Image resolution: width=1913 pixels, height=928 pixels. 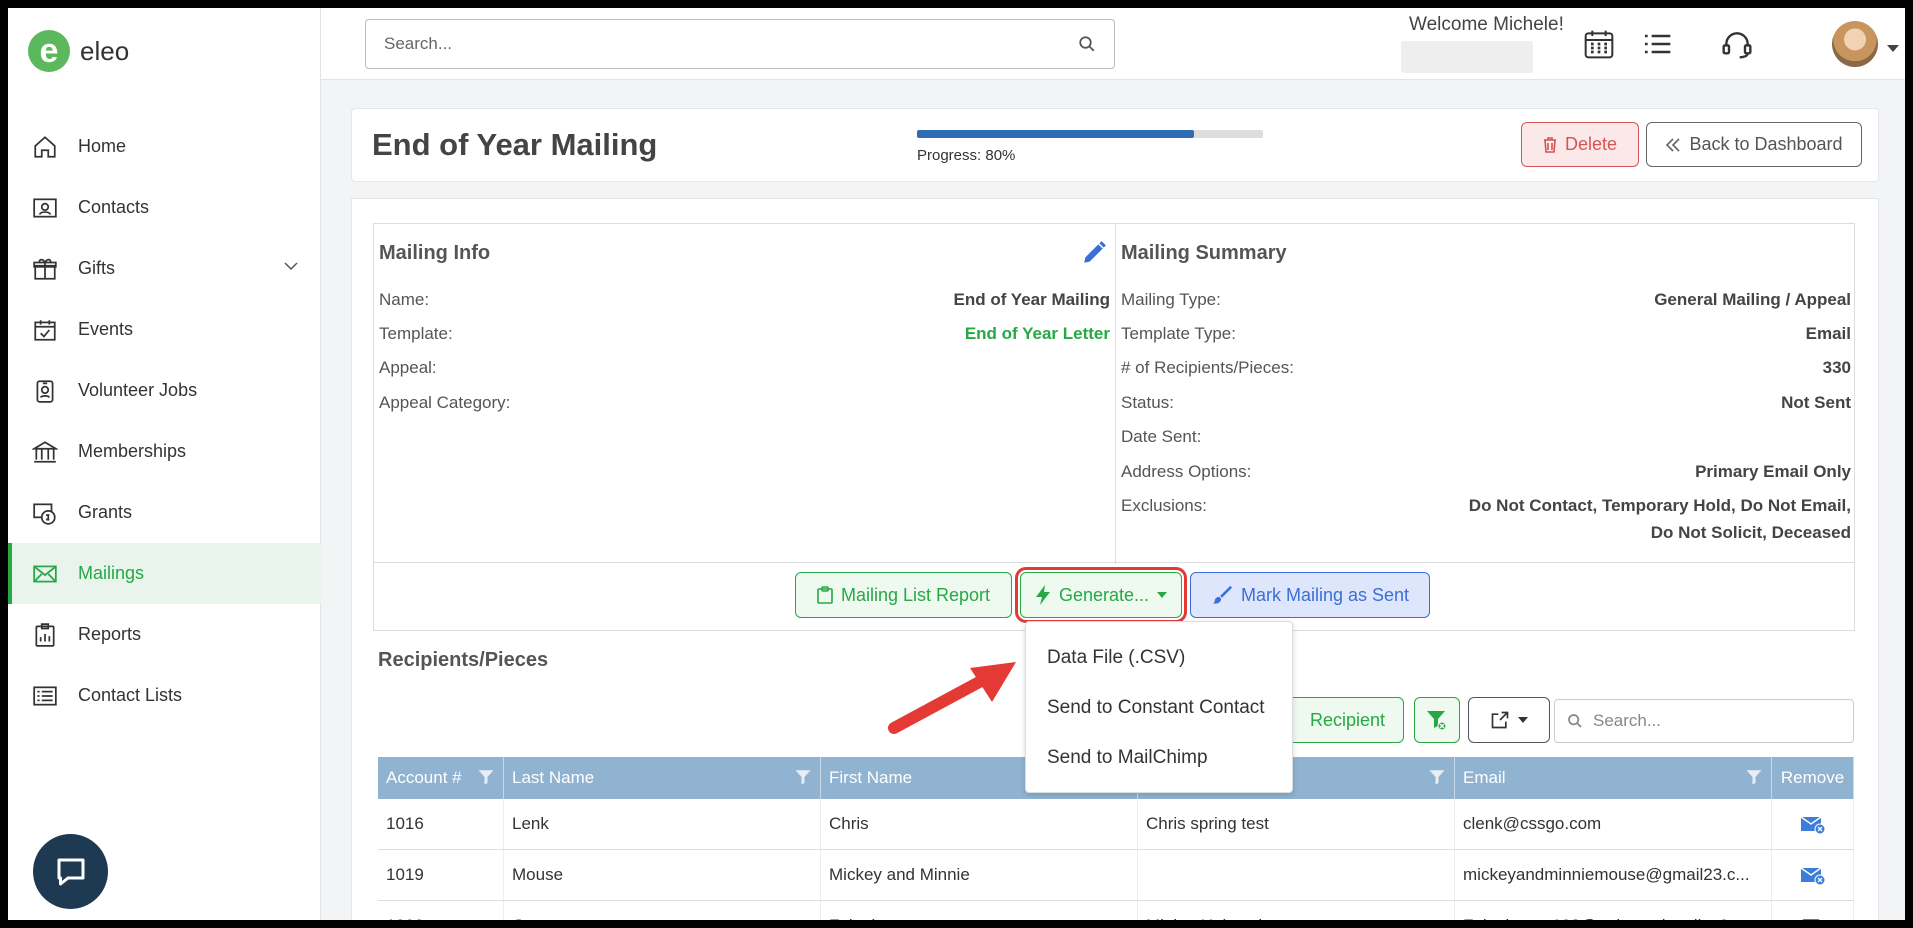 I want to click on gift-icon, so click(x=45, y=269).